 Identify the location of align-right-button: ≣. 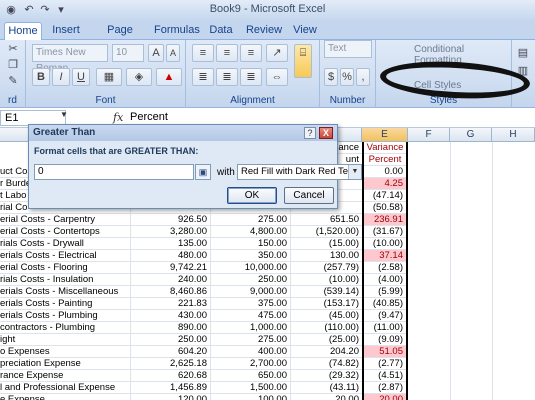
(251, 77).